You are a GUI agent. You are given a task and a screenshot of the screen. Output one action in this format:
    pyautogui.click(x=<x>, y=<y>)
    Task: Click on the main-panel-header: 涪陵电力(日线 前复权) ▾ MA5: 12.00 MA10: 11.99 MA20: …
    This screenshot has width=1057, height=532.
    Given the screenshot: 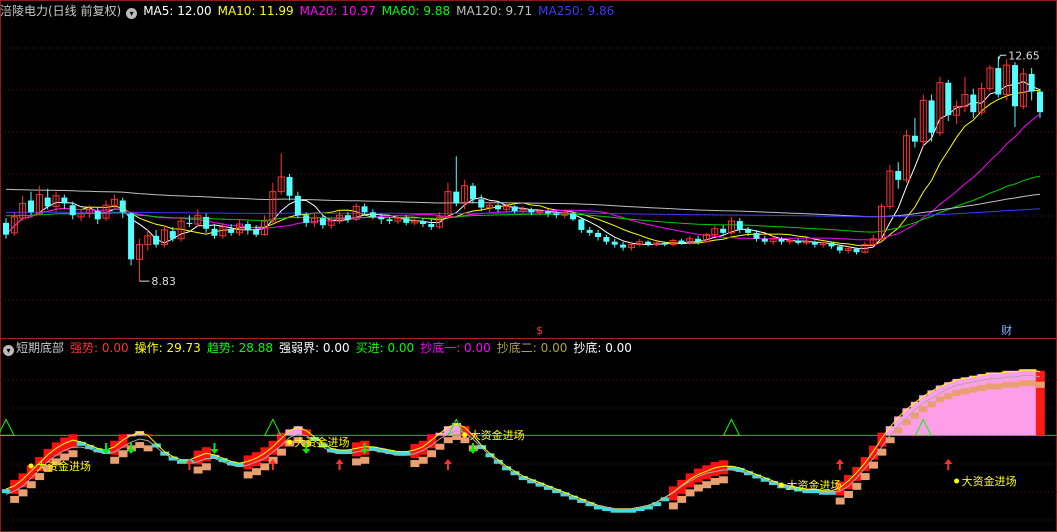 What is the action you would take?
    pyautogui.click(x=310, y=11)
    